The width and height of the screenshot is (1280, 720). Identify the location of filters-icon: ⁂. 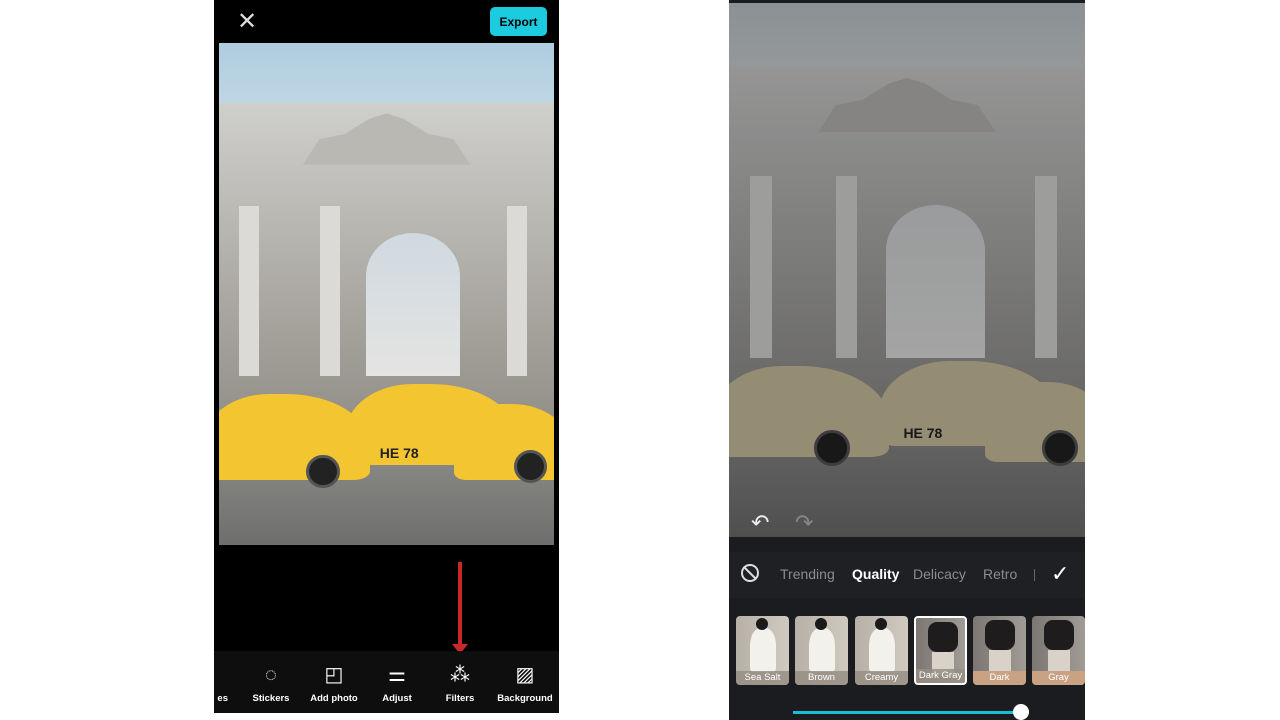
(460, 675).